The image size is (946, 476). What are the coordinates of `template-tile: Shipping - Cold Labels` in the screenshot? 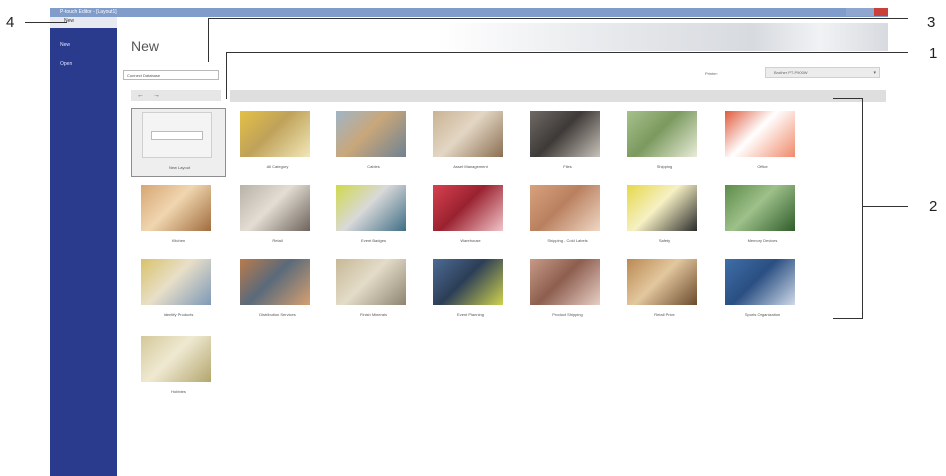 It's located at (567, 216).